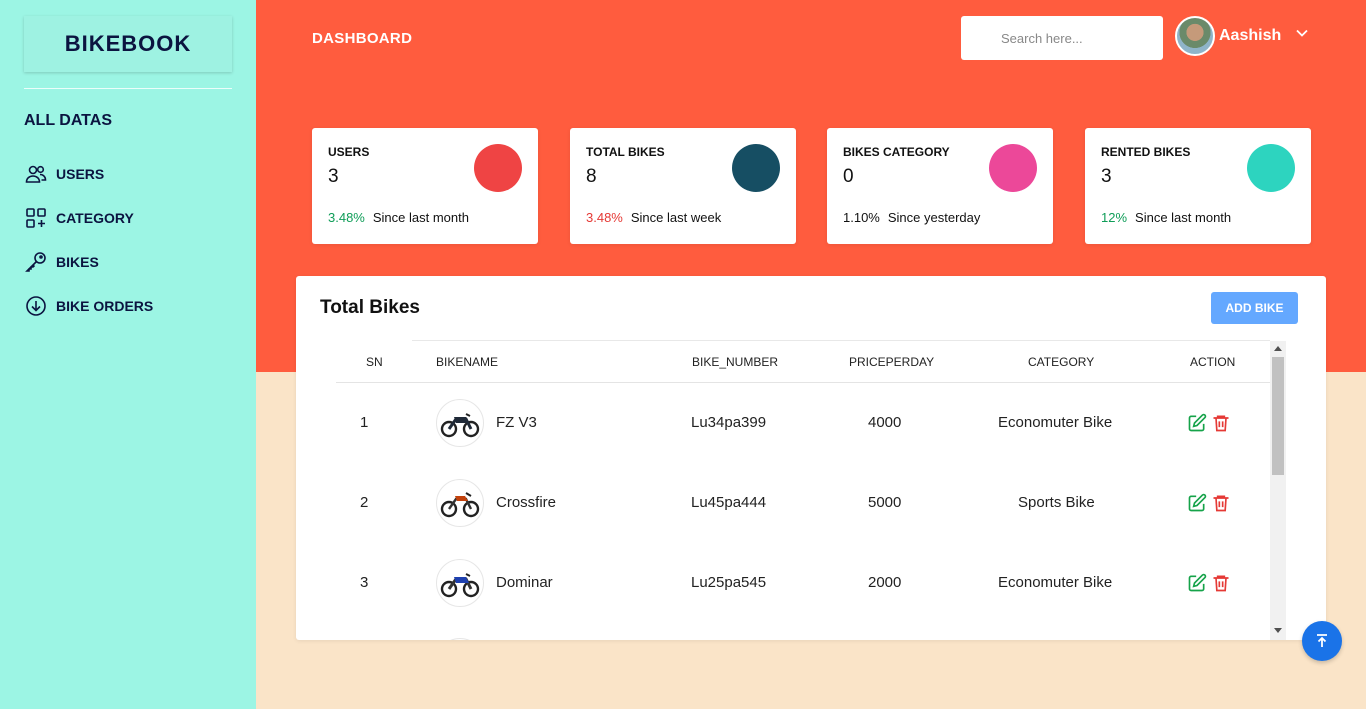 Image resolution: width=1366 pixels, height=709 pixels. I want to click on stat-percentage: 12%, so click(1114, 217).